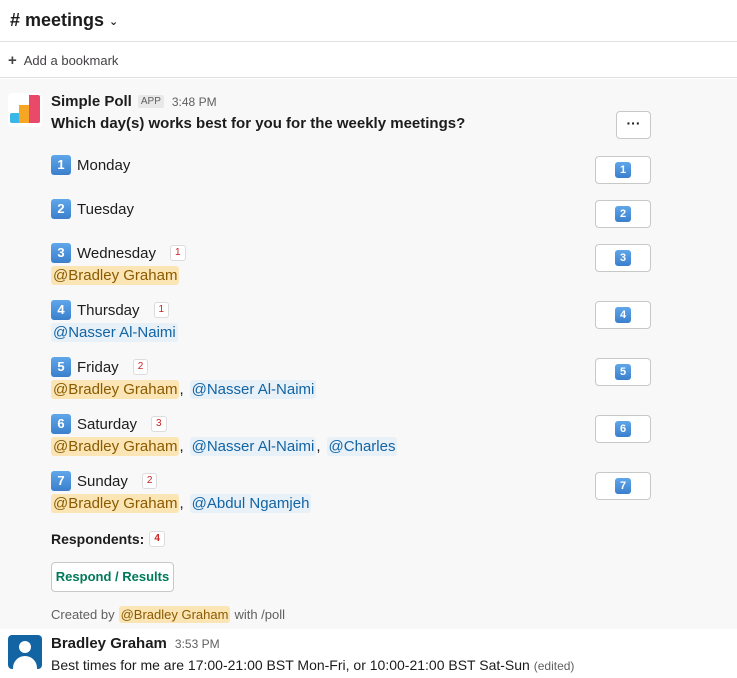 Image resolution: width=737 pixels, height=678 pixels. I want to click on vote-option-button: 3, so click(623, 258).